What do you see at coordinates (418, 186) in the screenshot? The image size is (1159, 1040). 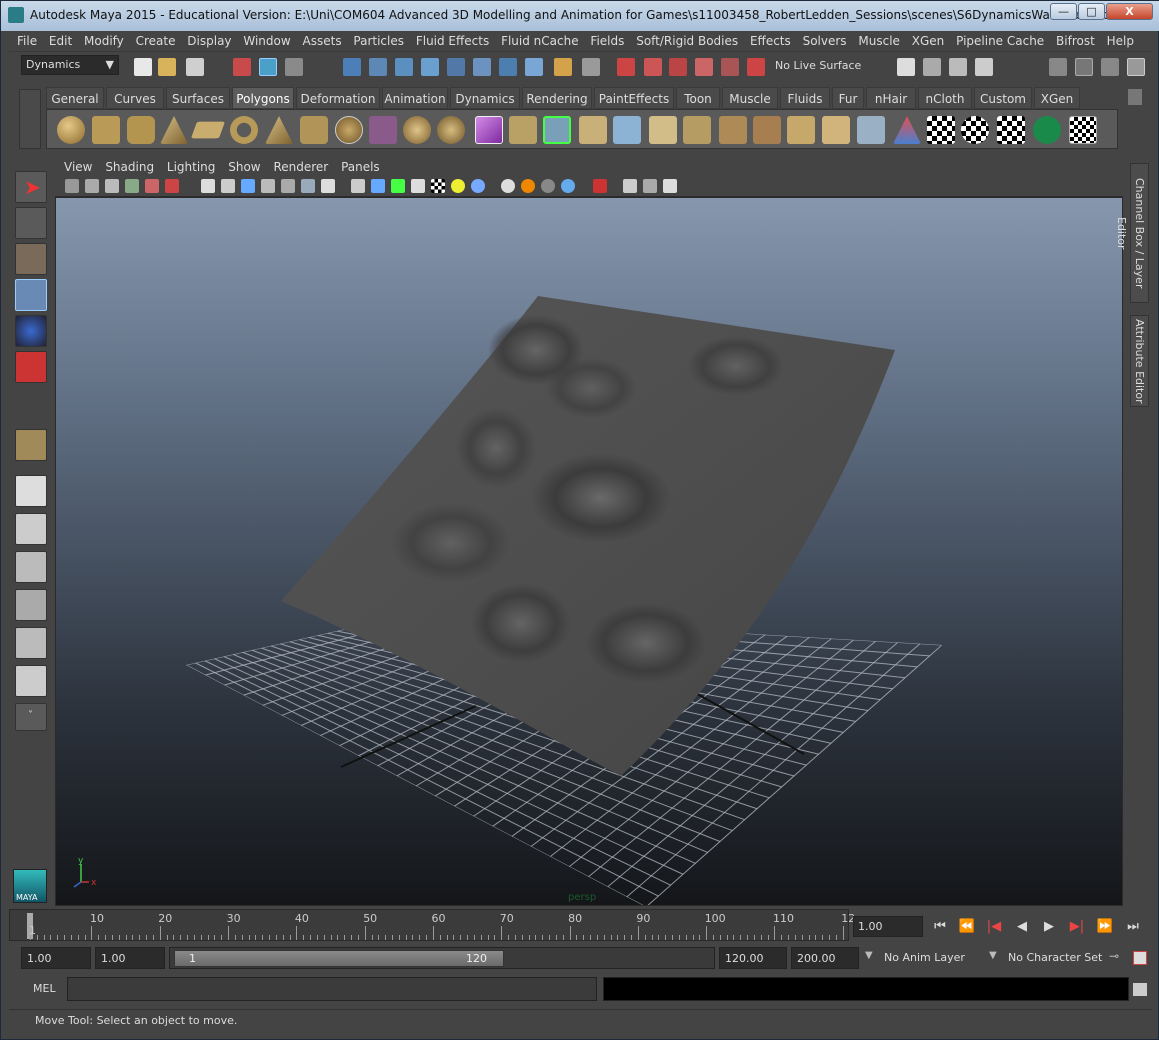 I see `default-material-icon` at bounding box center [418, 186].